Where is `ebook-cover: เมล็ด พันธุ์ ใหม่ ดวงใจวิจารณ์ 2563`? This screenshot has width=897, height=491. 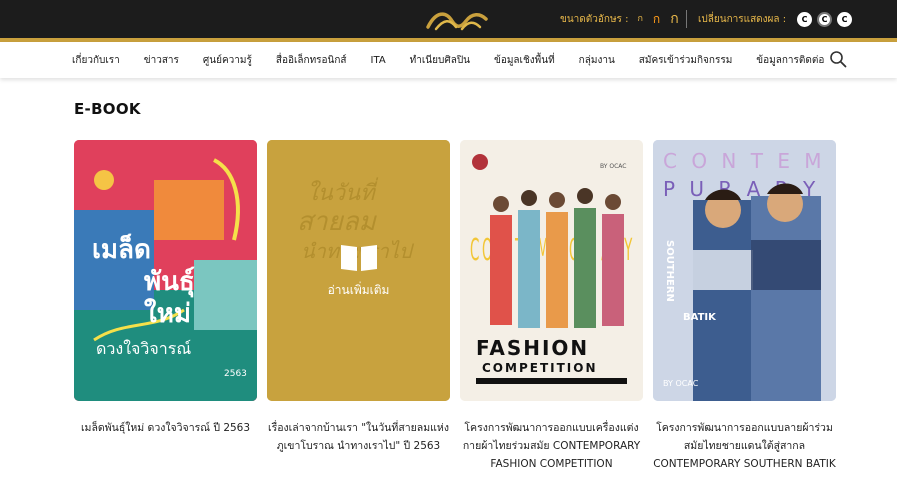 ebook-cover: เมล็ด พันธุ์ ใหม่ ดวงใจวิจารณ์ 2563 is located at coordinates (165, 270).